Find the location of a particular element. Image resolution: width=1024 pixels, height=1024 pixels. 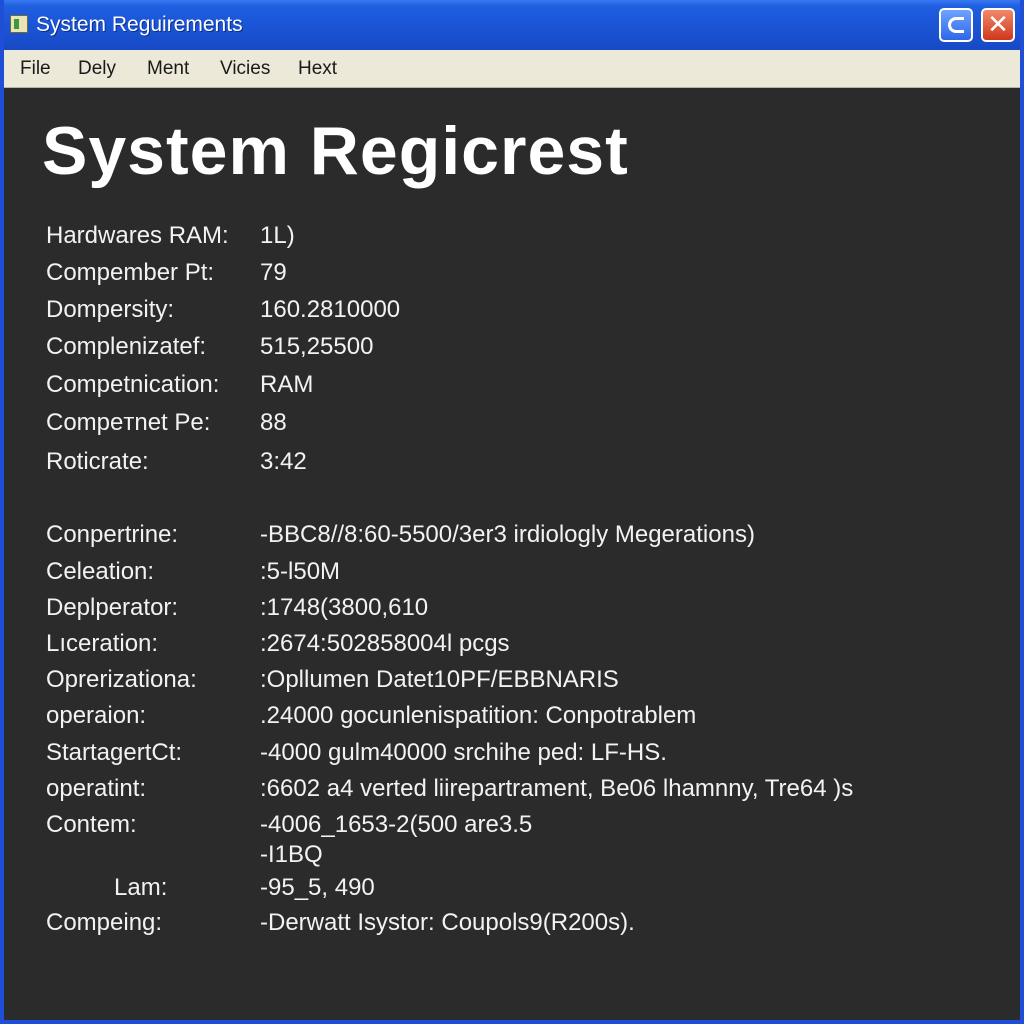

detail-row: -I1BQ is located at coordinates (522, 857).